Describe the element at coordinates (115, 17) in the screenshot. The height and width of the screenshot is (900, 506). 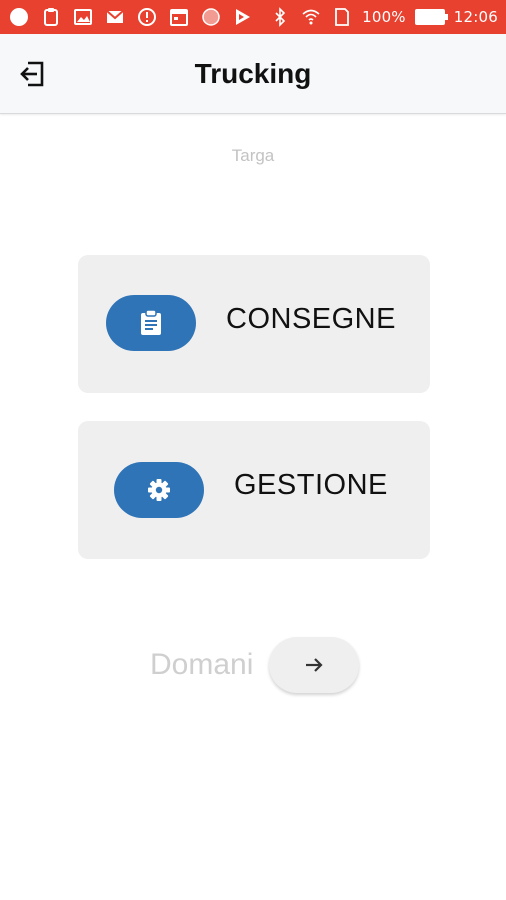
I see `gmail-icon` at that location.